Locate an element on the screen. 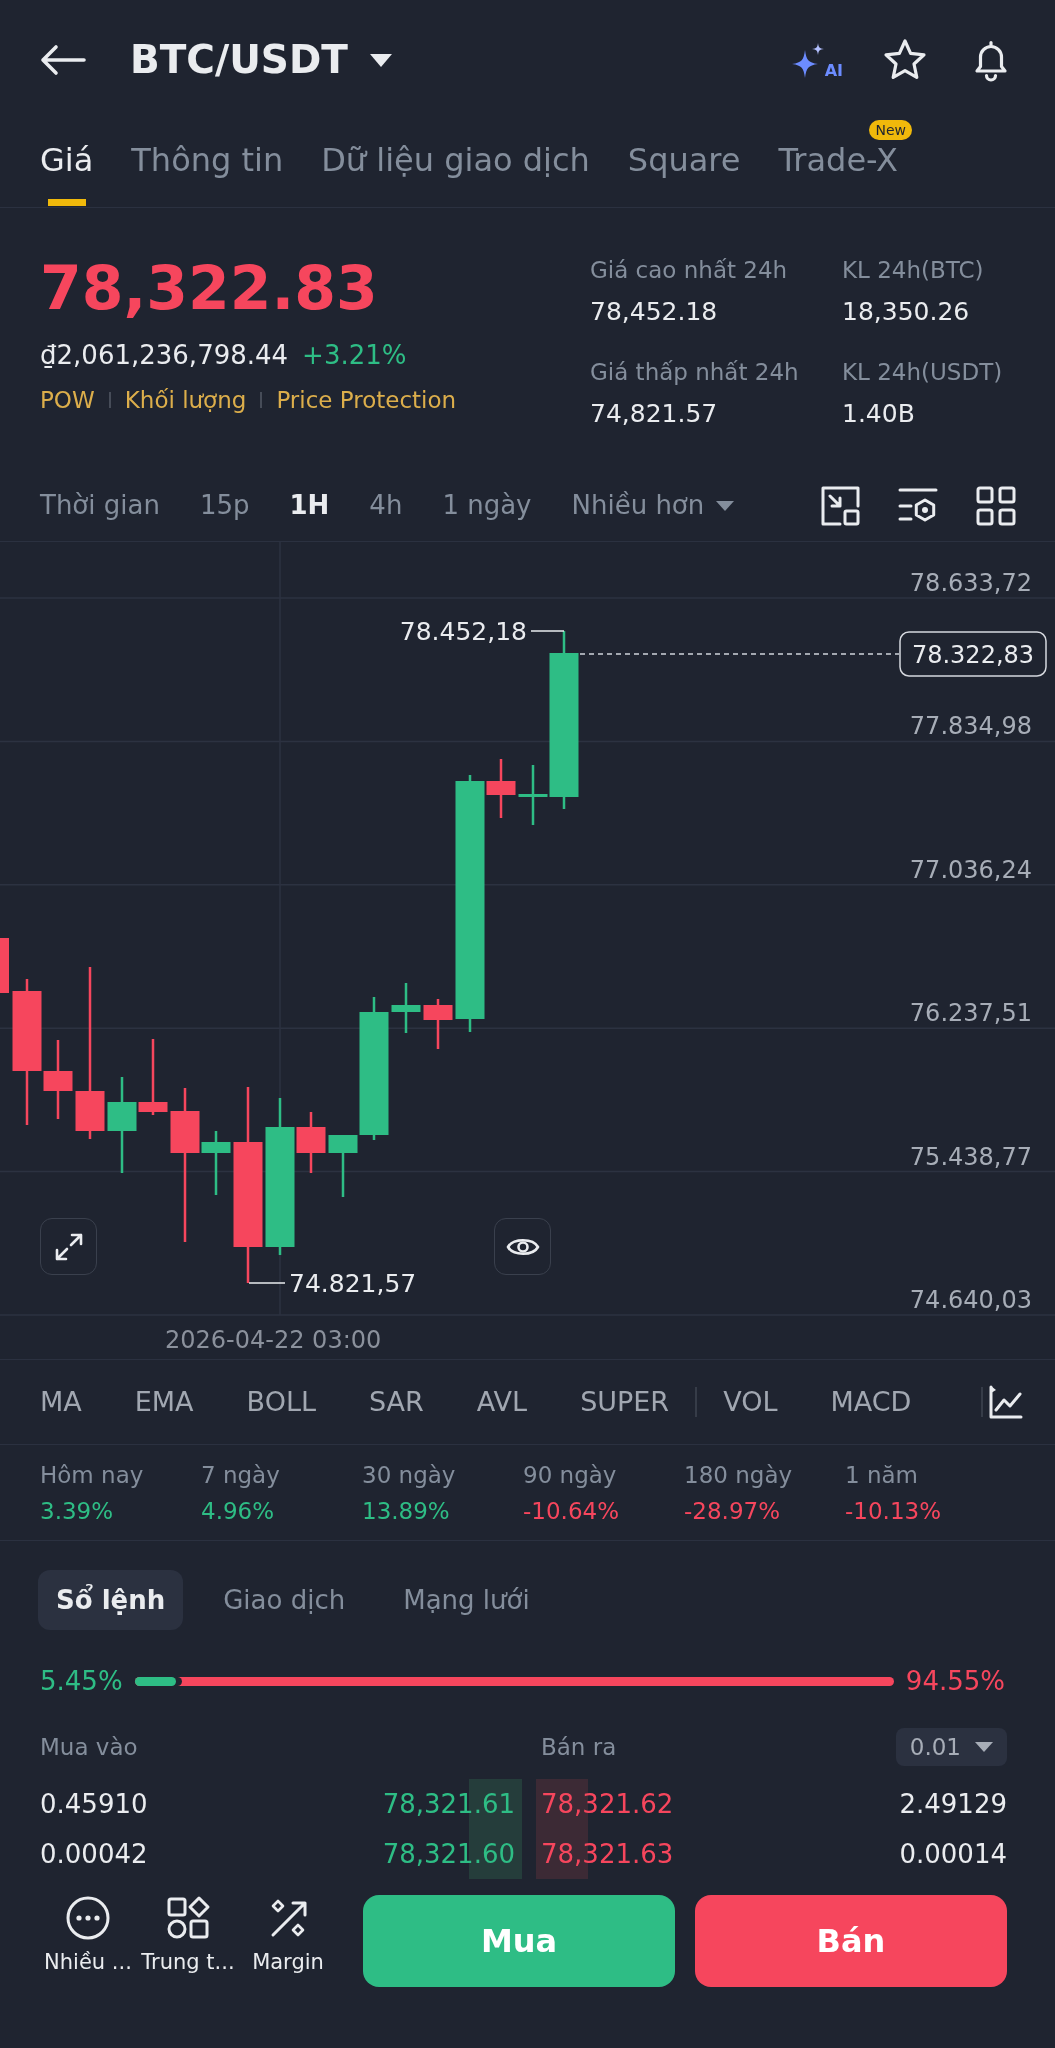 Image resolution: width=1055 pixels, height=2048 pixels. high-price-label: 78.452,18 is located at coordinates (463, 631).